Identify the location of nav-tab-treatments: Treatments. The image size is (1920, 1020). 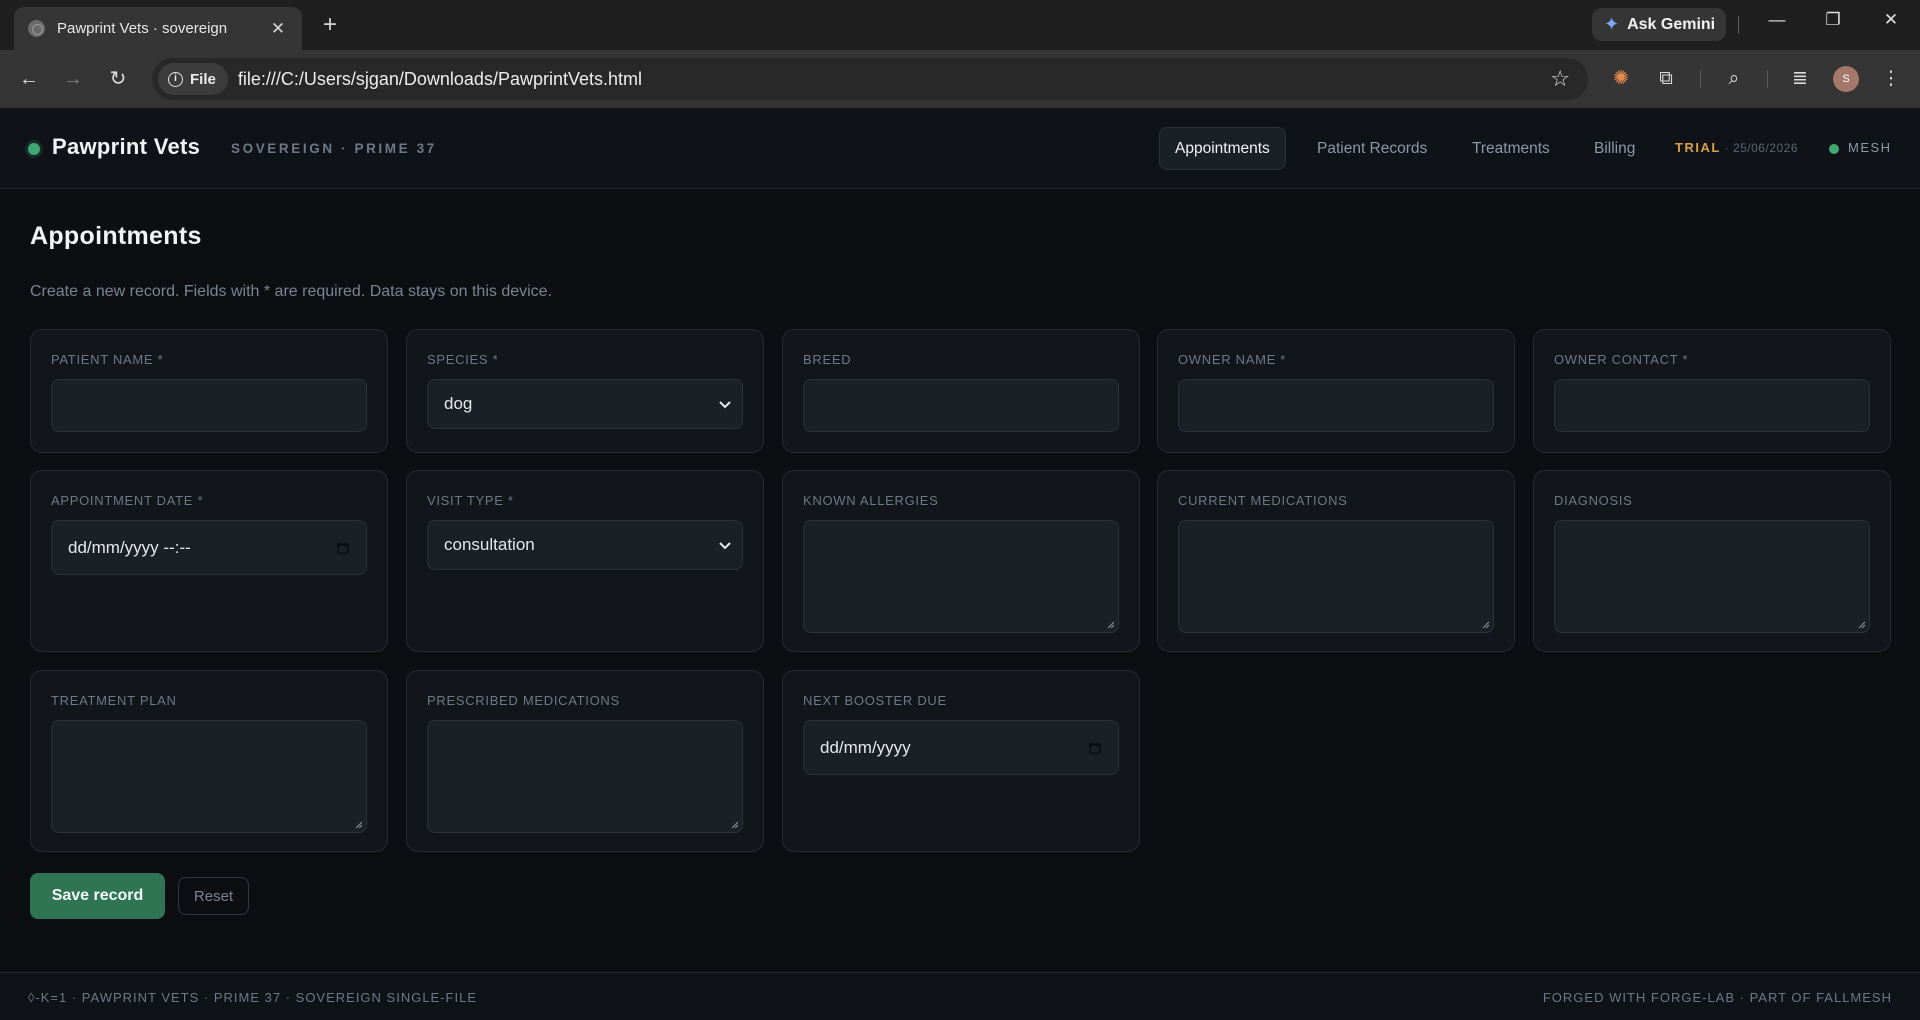
(1511, 148).